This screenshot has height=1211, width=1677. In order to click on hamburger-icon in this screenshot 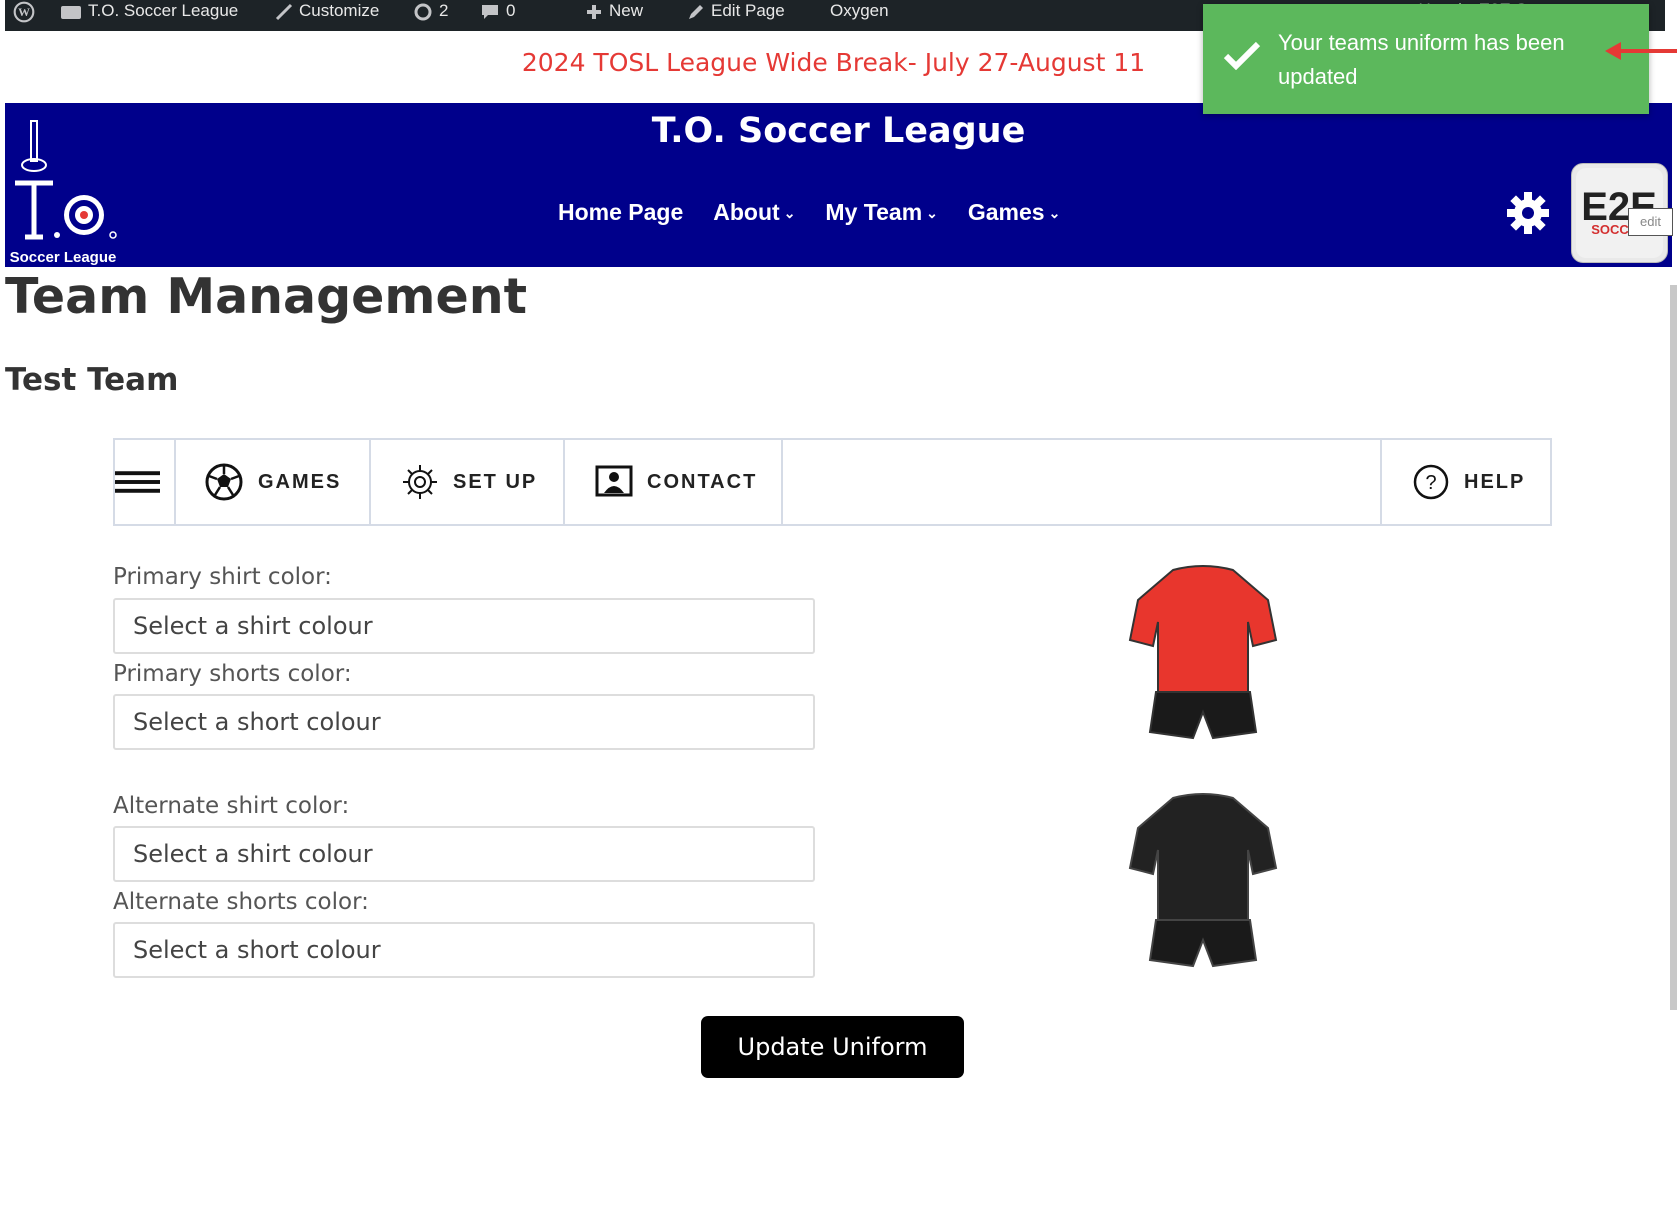, I will do `click(137, 482)`.